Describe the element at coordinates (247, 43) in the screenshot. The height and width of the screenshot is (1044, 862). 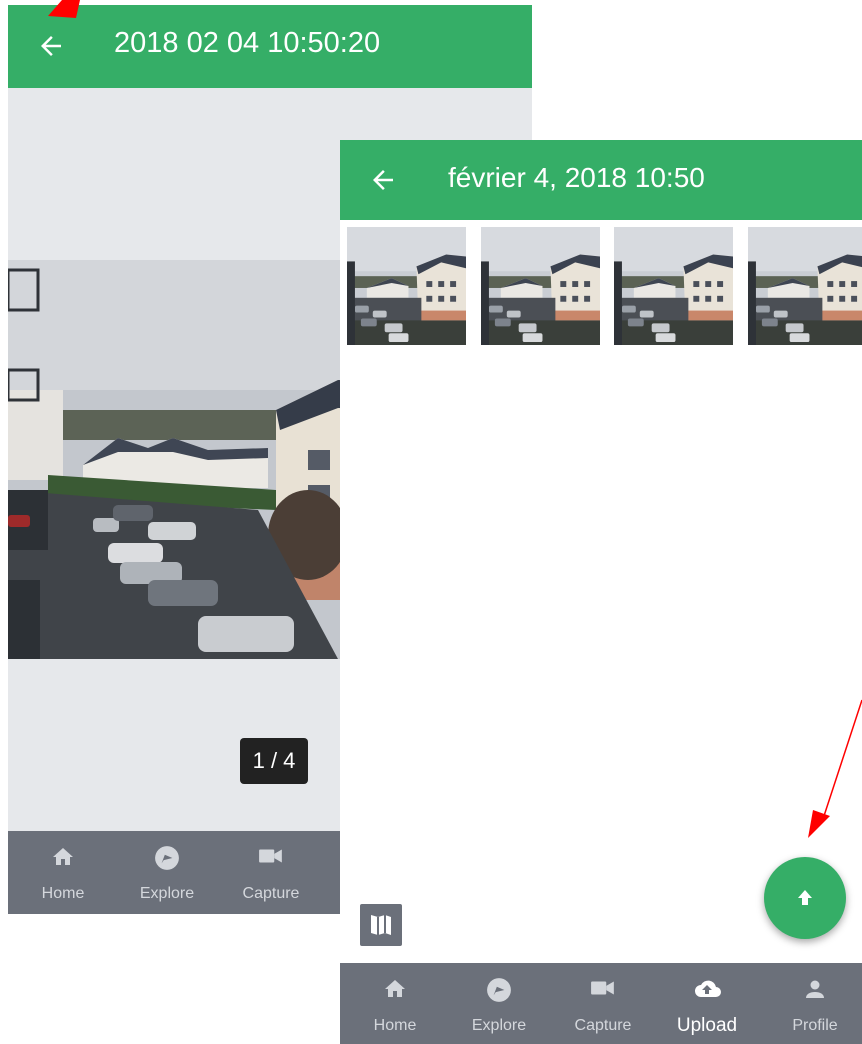
I see `viewer-title: 2018 02 04 10:50:20` at that location.